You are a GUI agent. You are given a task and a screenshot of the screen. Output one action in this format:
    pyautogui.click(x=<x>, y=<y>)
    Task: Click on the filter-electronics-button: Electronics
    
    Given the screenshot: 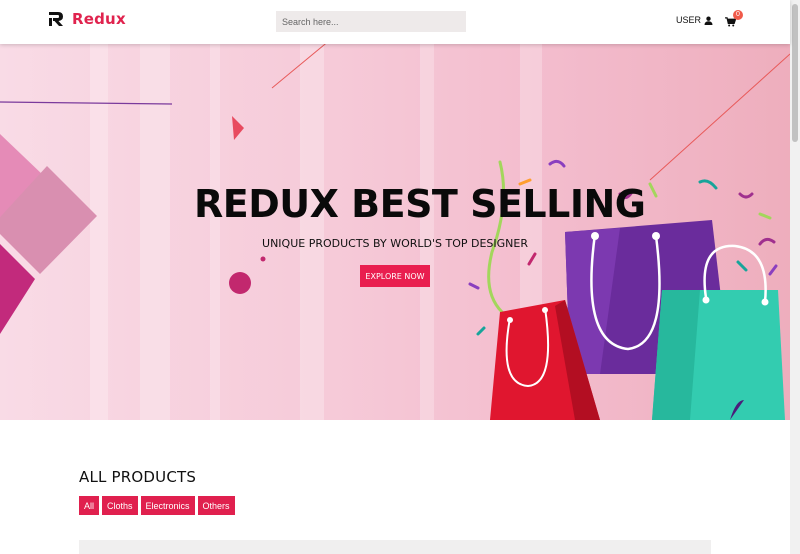 What is the action you would take?
    pyautogui.click(x=167, y=505)
    